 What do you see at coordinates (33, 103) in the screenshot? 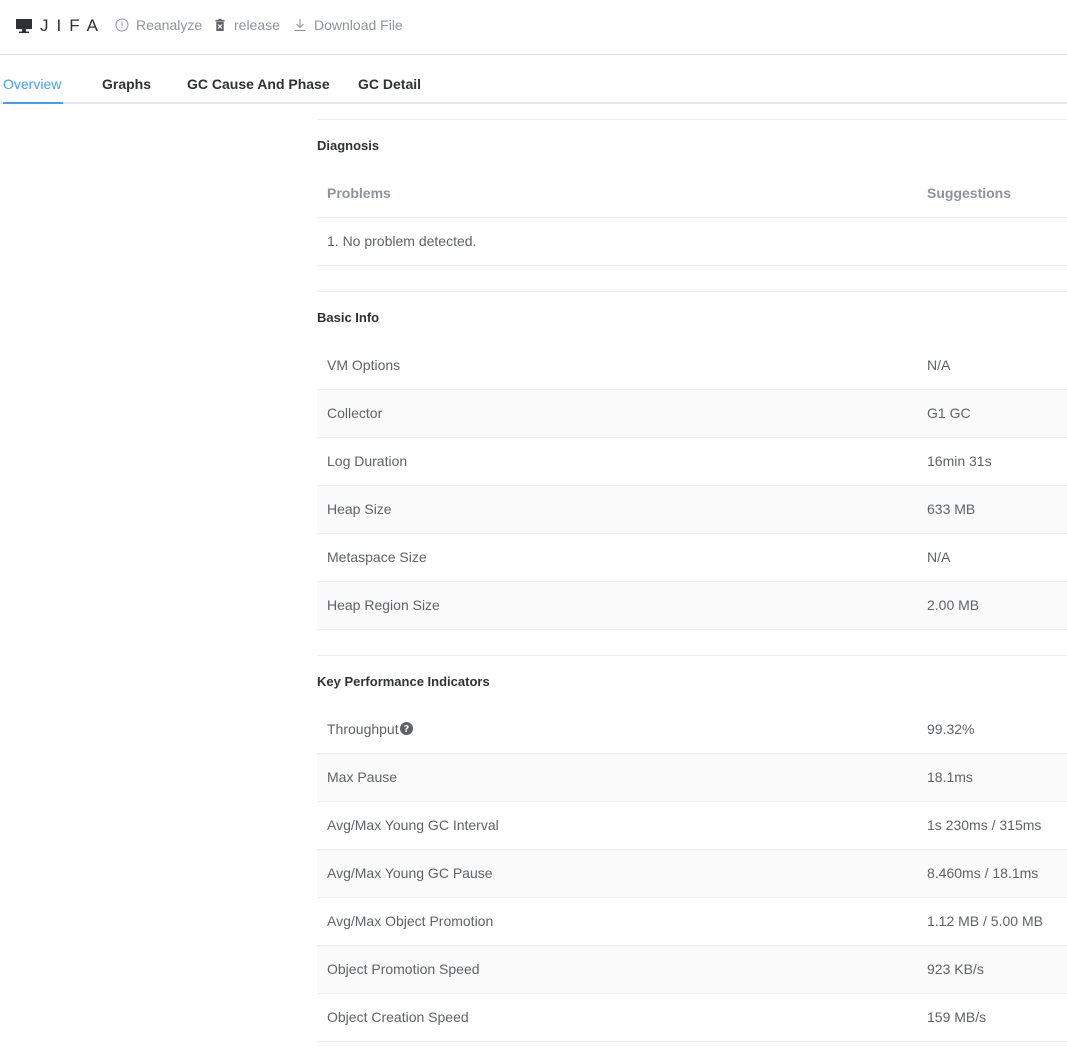
I see `active-tab-indicator` at bounding box center [33, 103].